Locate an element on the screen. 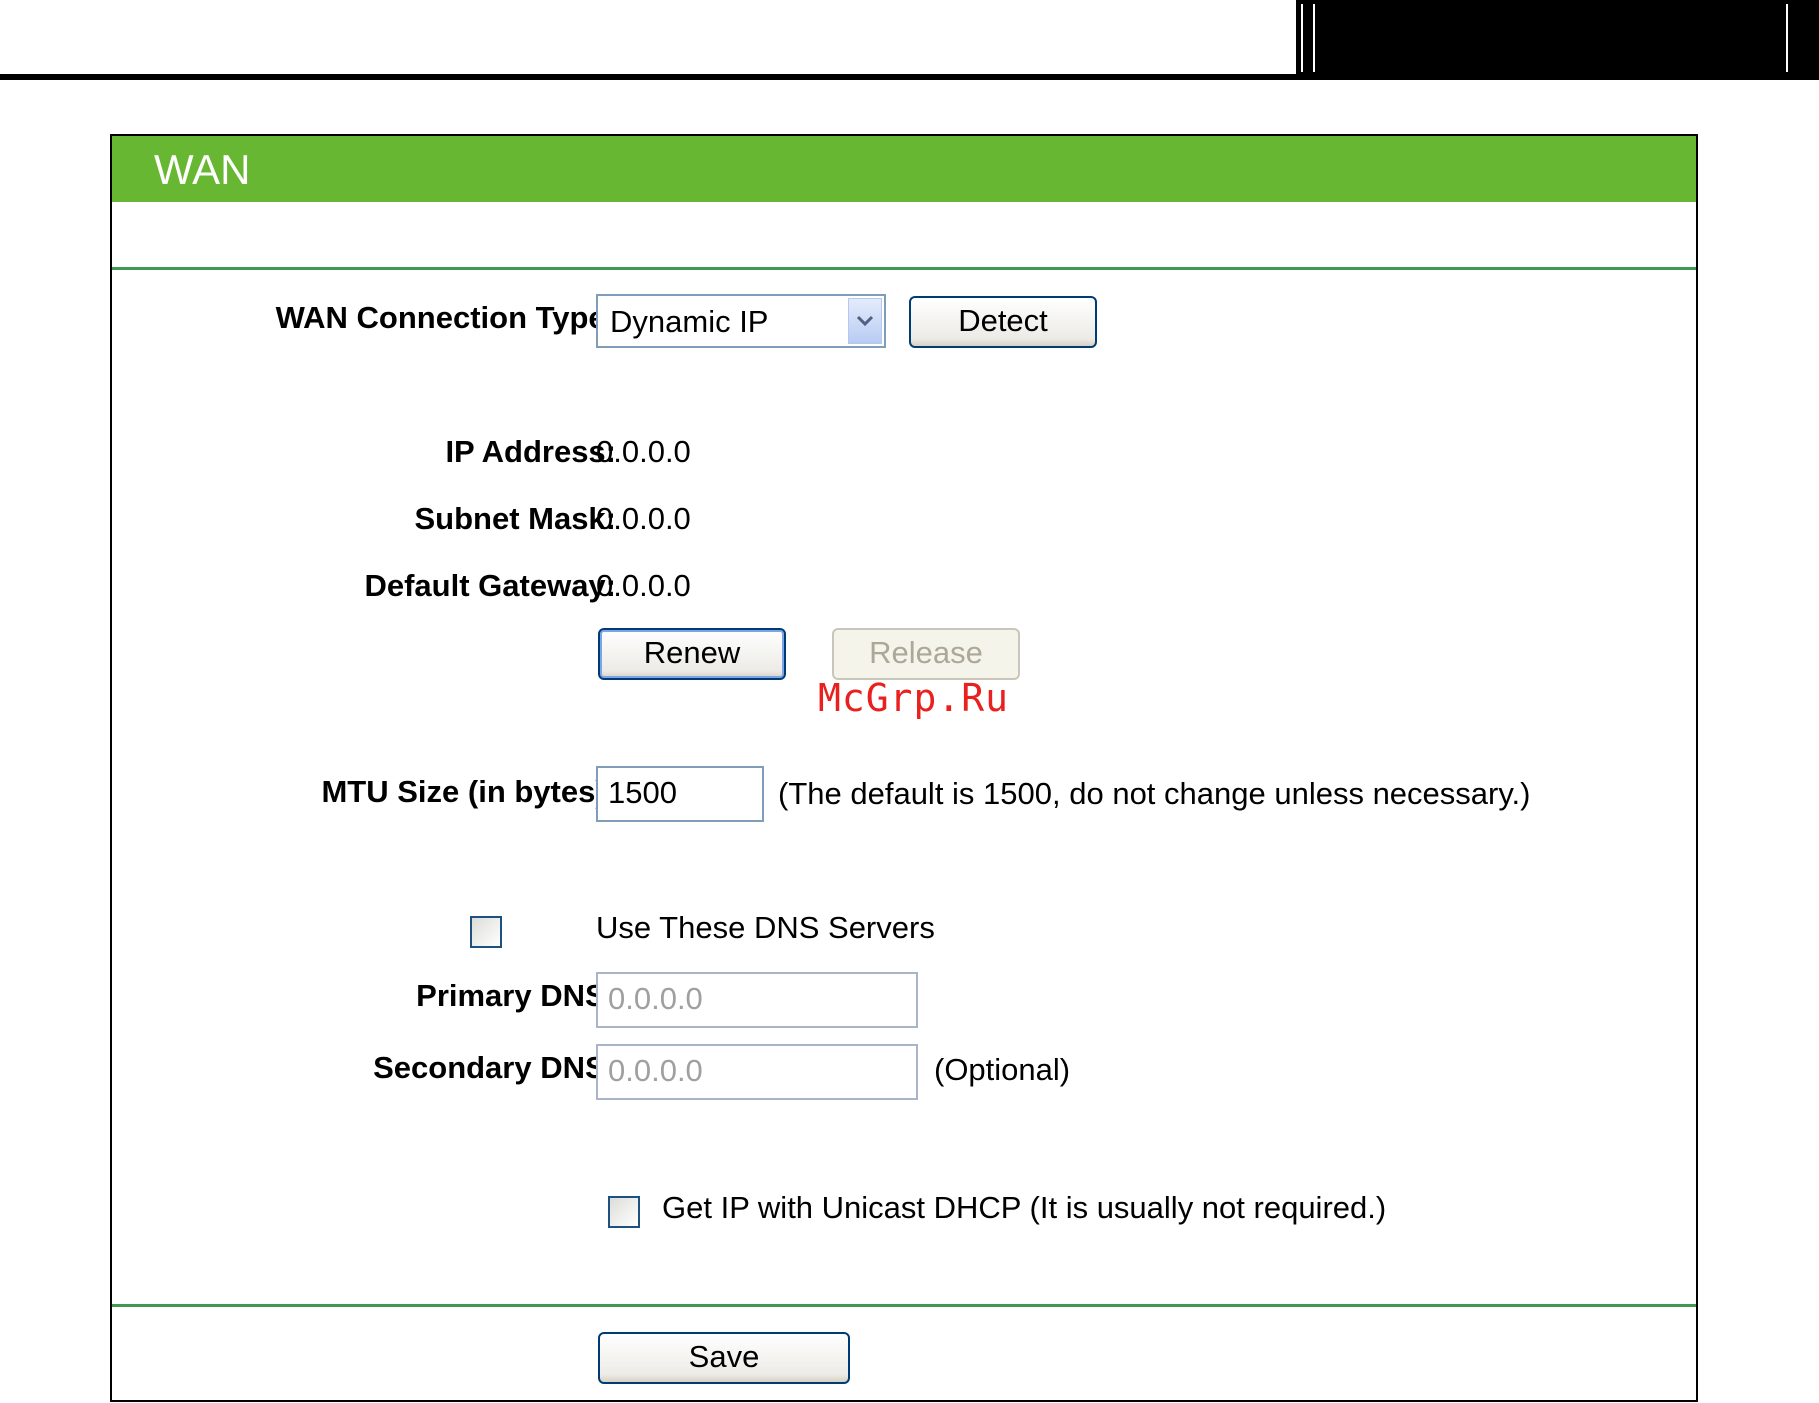 The height and width of the screenshot is (1403, 1819). title-bar: WAN is located at coordinates (904, 169).